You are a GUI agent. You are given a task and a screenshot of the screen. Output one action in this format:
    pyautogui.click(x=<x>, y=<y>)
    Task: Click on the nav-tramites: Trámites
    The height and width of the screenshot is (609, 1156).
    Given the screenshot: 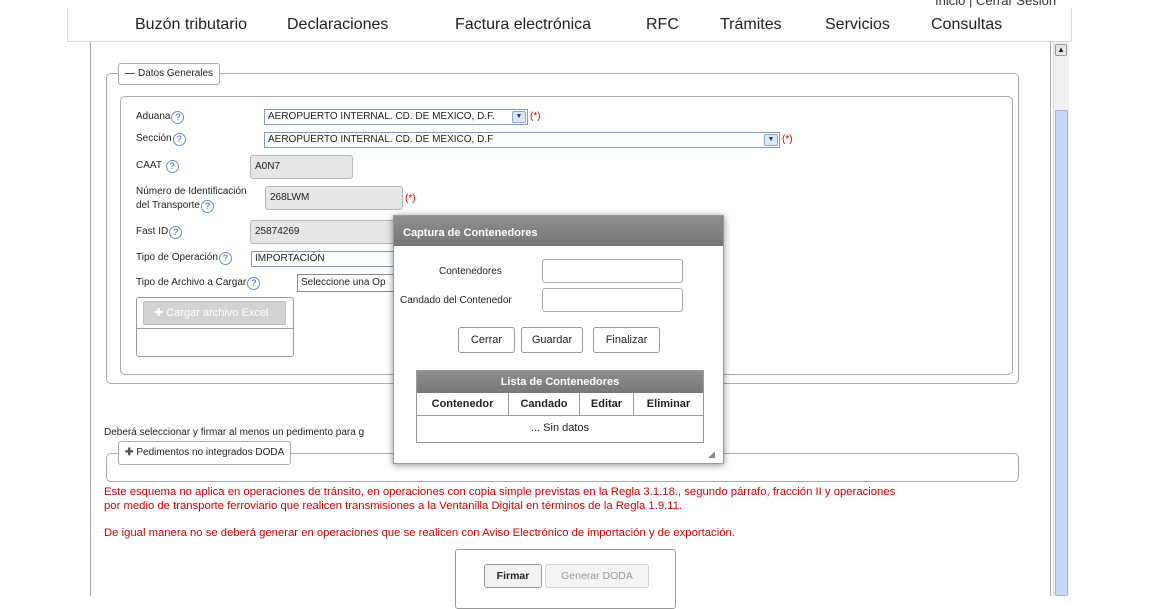 What is the action you would take?
    pyautogui.click(x=751, y=25)
    